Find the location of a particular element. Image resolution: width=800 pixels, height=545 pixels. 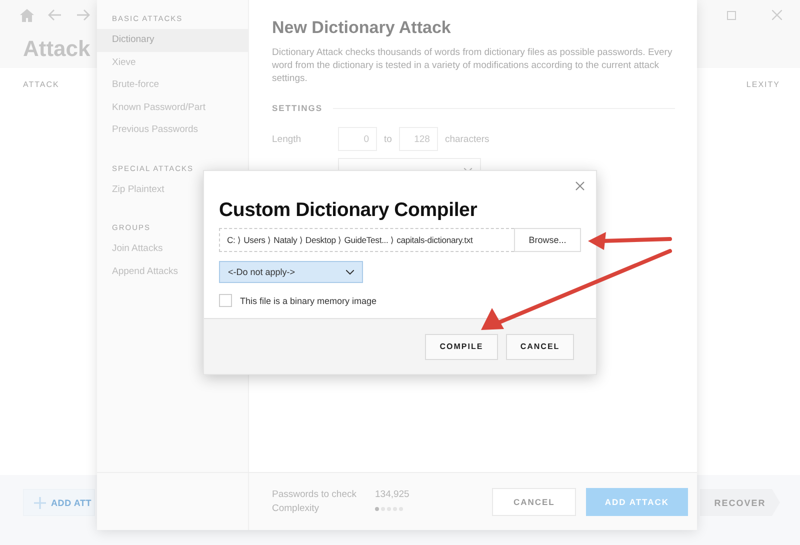

chevron-icon is located at coordinates (350, 272).